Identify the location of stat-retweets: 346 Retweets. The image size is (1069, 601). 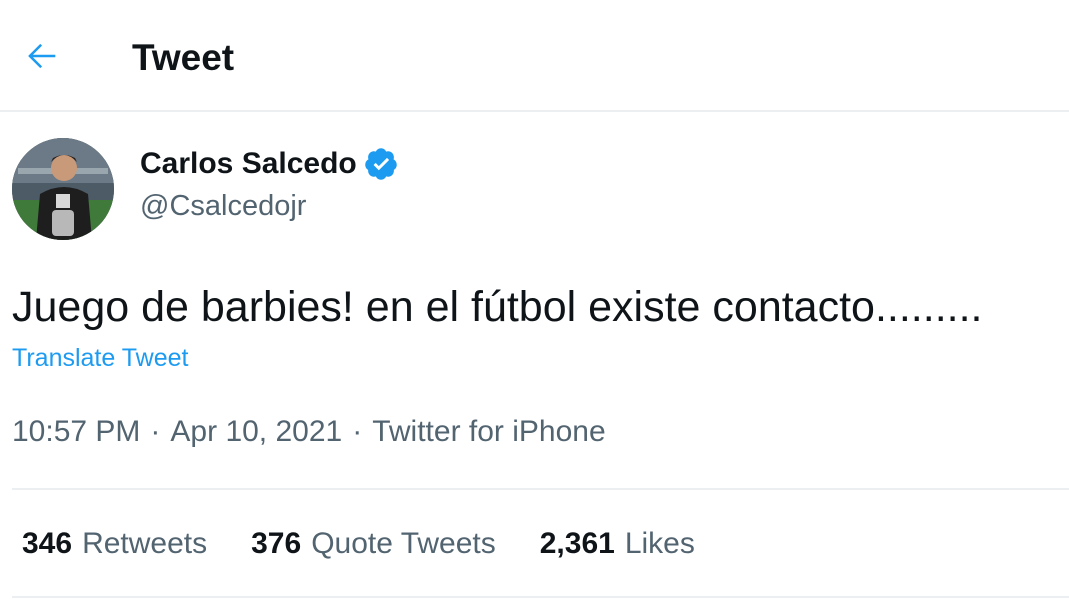
(114, 544).